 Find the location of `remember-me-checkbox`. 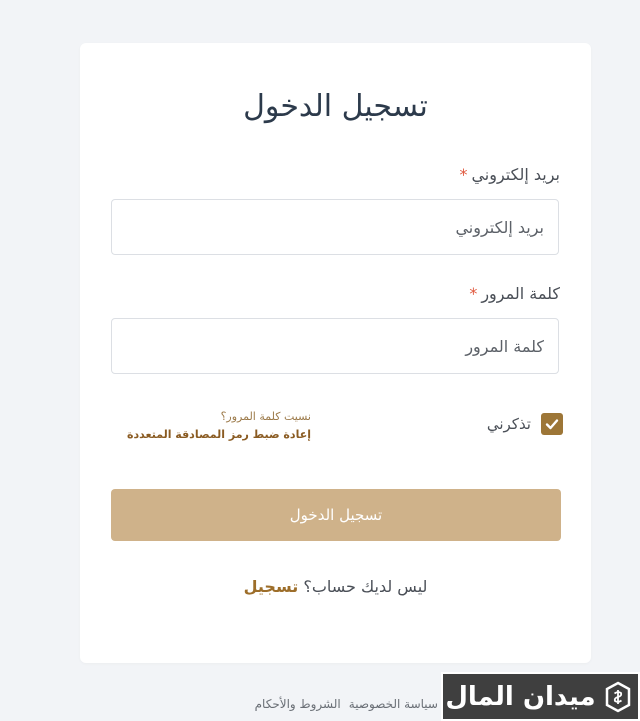

remember-me-checkbox is located at coordinates (552, 424).